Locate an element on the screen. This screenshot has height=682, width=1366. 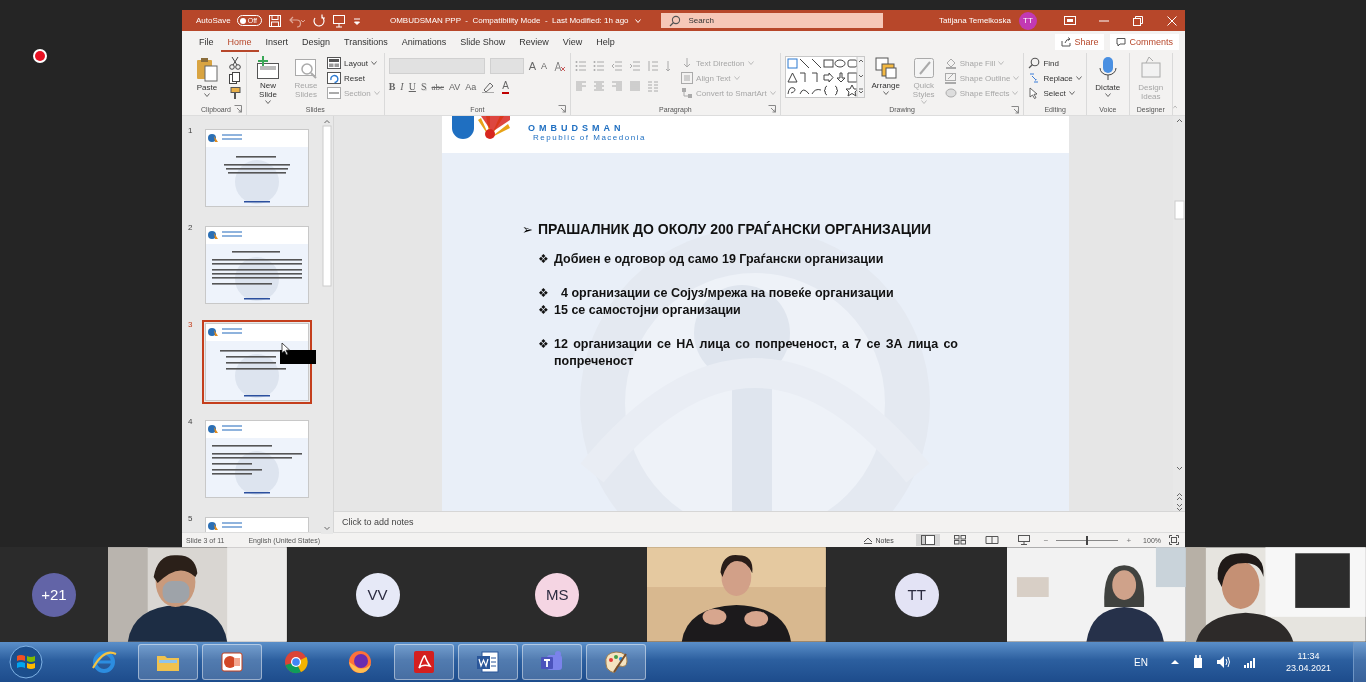
ribbon-button: Dictate is located at coordinates (1107, 76).